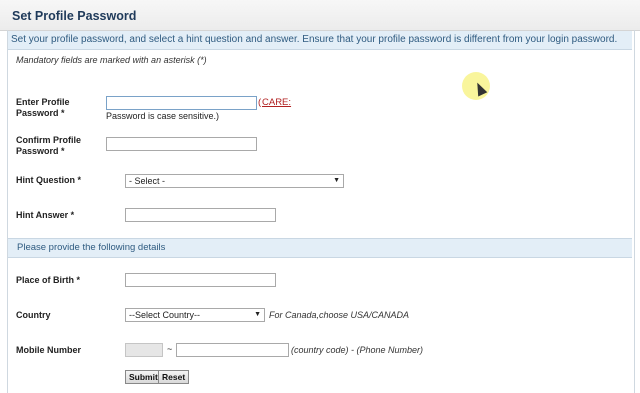 The height and width of the screenshot is (393, 640). What do you see at coordinates (143, 377) in the screenshot?
I see `submit-button: Submit` at bounding box center [143, 377].